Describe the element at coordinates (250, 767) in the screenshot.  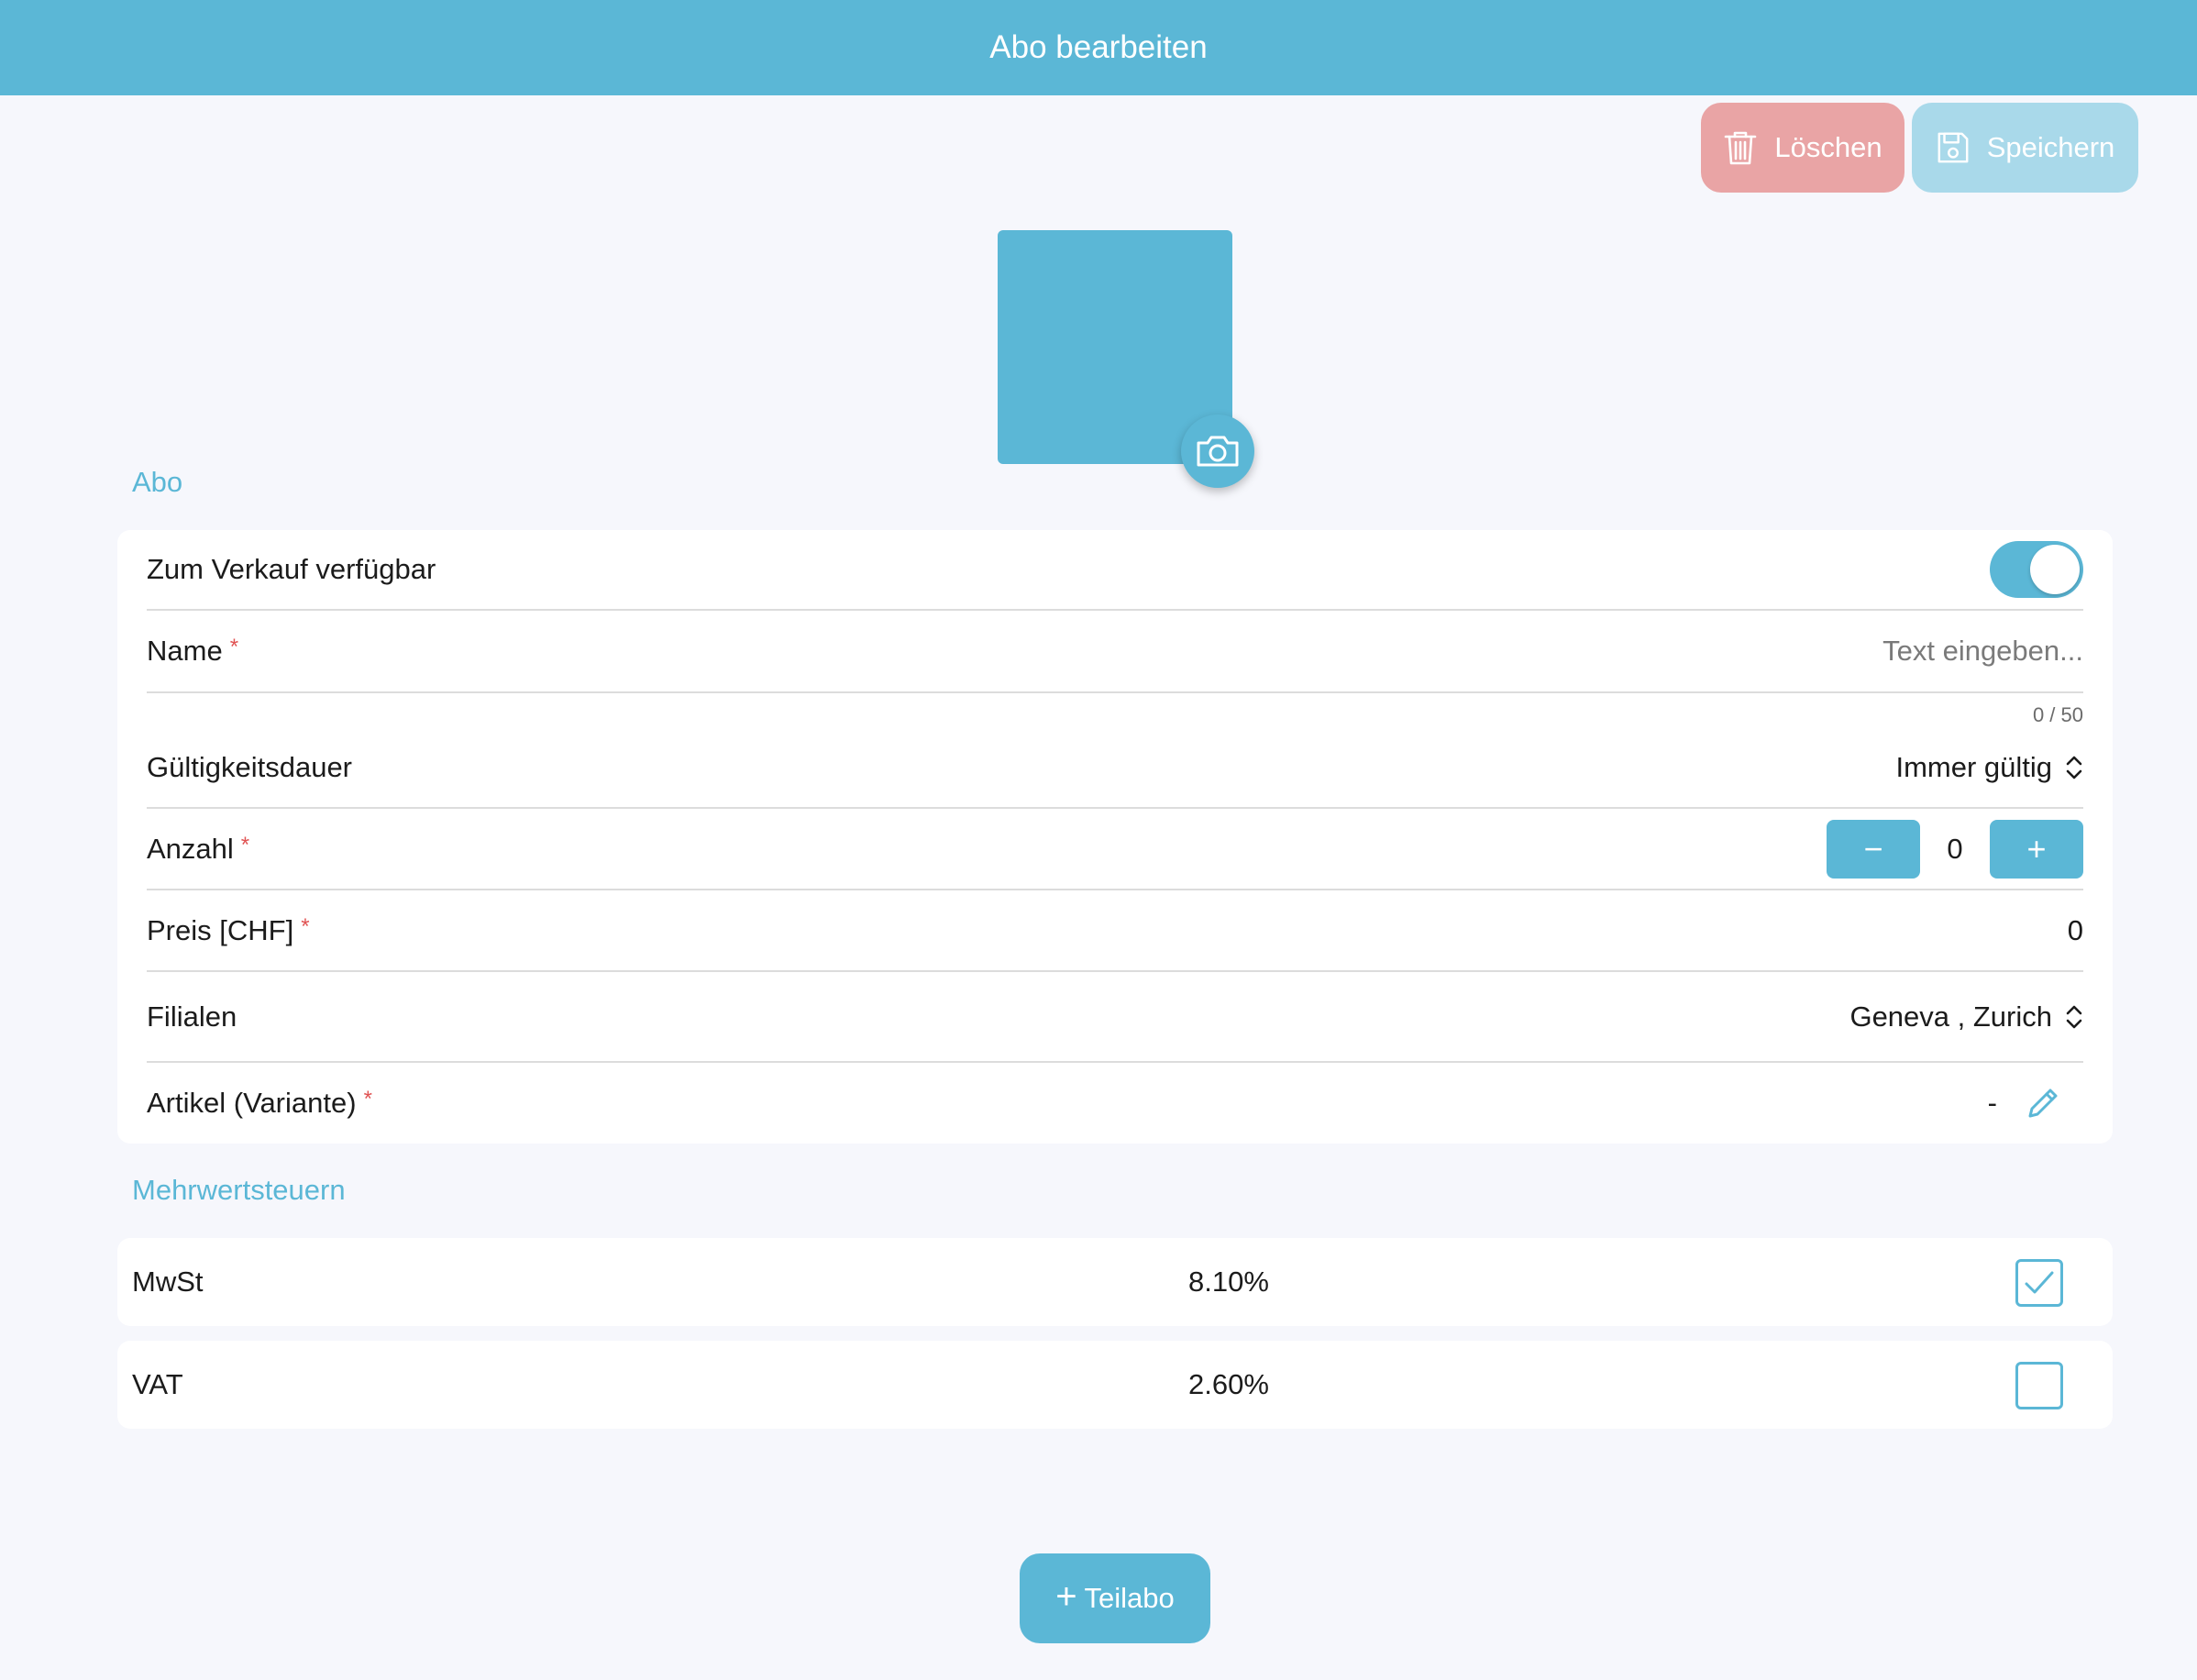
I see `validity-label: Gültigkeitsdauer` at that location.